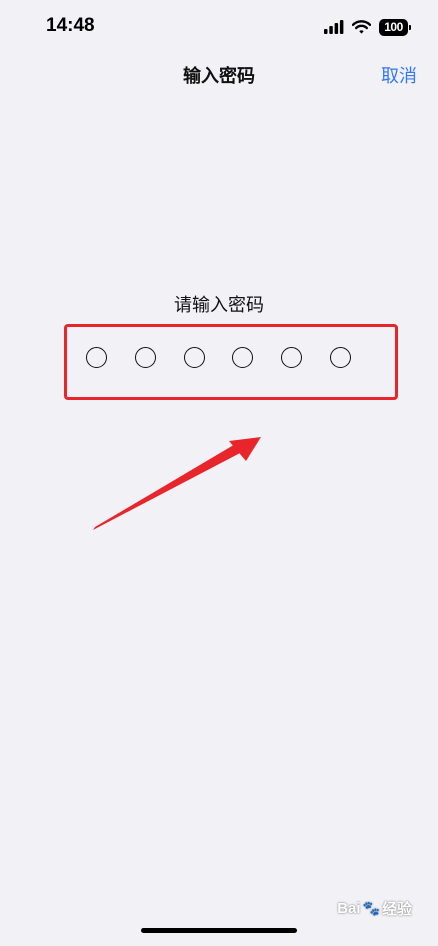 This screenshot has height=946, width=438. What do you see at coordinates (371, 908) in the screenshot?
I see `paw-logo-icon: 🐾` at bounding box center [371, 908].